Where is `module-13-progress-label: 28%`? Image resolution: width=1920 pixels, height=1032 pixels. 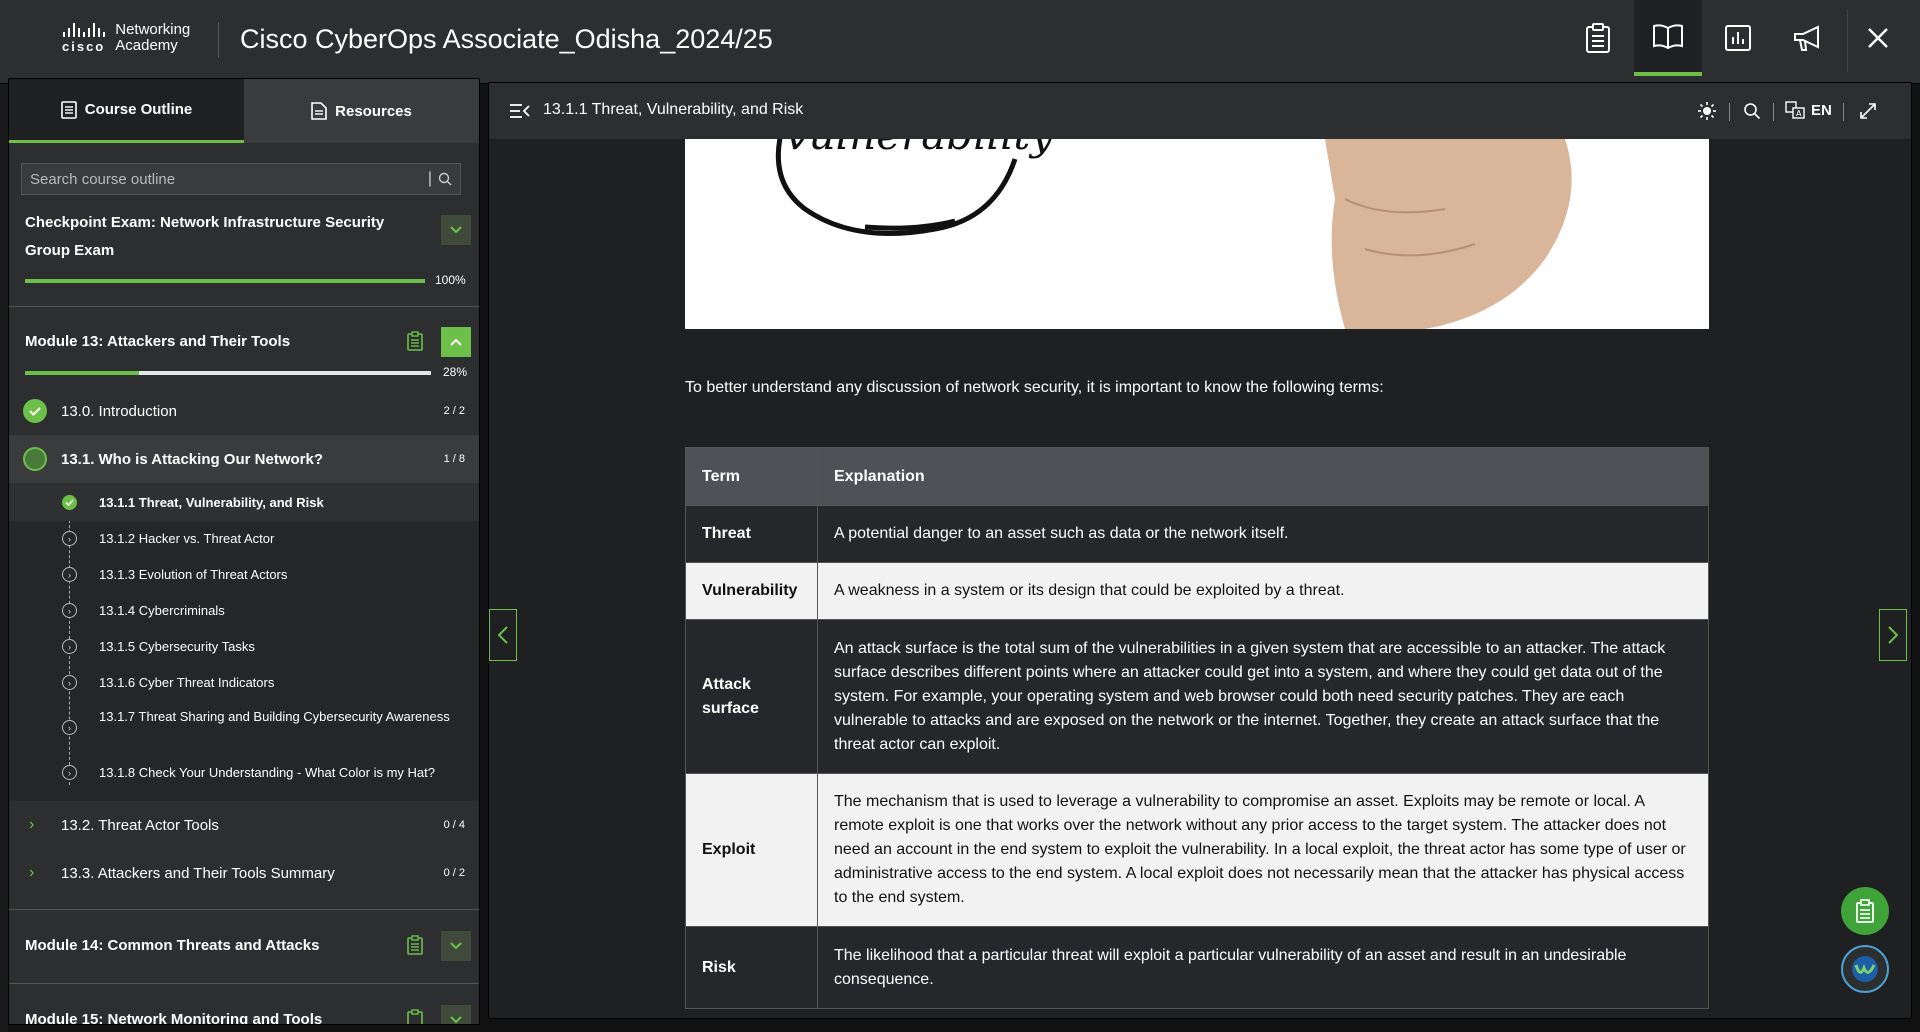 module-13-progress-label: 28% is located at coordinates (455, 372).